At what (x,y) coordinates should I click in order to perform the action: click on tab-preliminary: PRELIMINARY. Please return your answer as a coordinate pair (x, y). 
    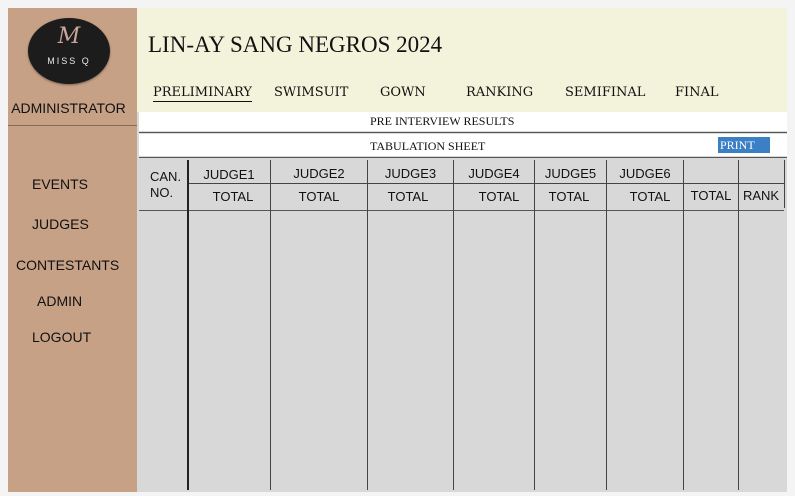
    Looking at the image, I should click on (202, 93).